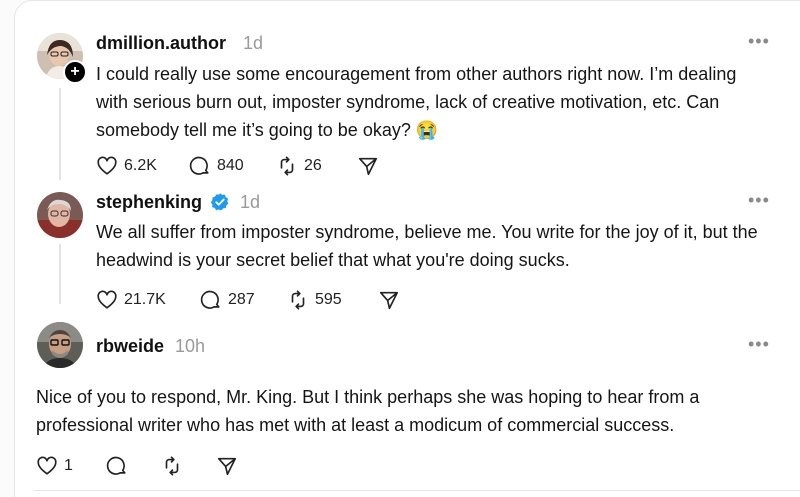 The image size is (800, 497). I want to click on repost-count: 595, so click(328, 299).